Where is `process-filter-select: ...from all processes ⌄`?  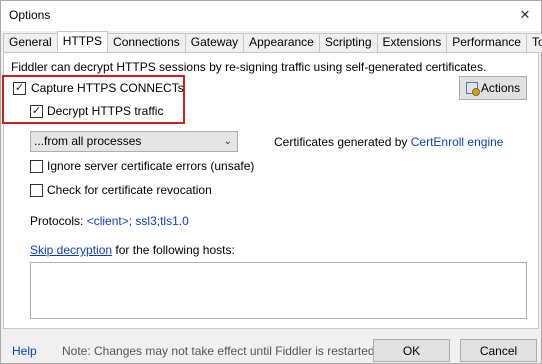 process-filter-select: ...from all processes ⌄ is located at coordinates (134, 141).